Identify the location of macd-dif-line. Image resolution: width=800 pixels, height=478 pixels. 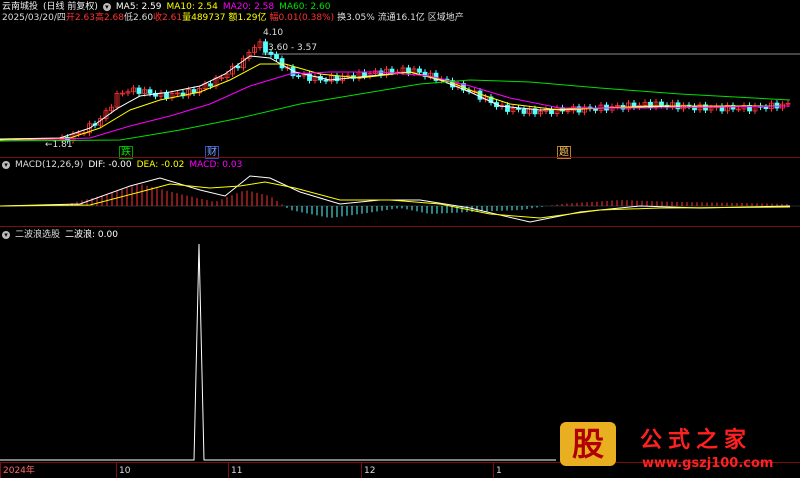
(395, 199).